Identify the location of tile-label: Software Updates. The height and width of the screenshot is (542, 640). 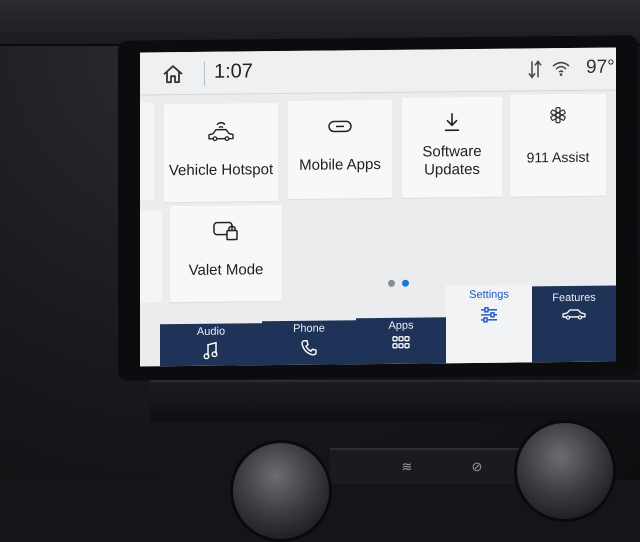
(452, 161).